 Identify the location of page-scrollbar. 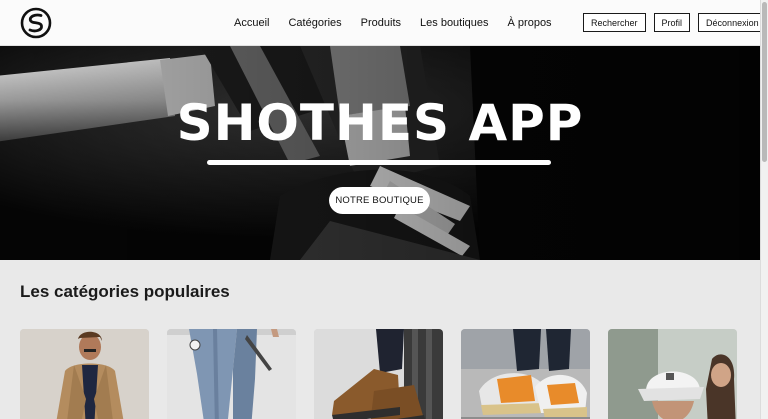
(764, 209).